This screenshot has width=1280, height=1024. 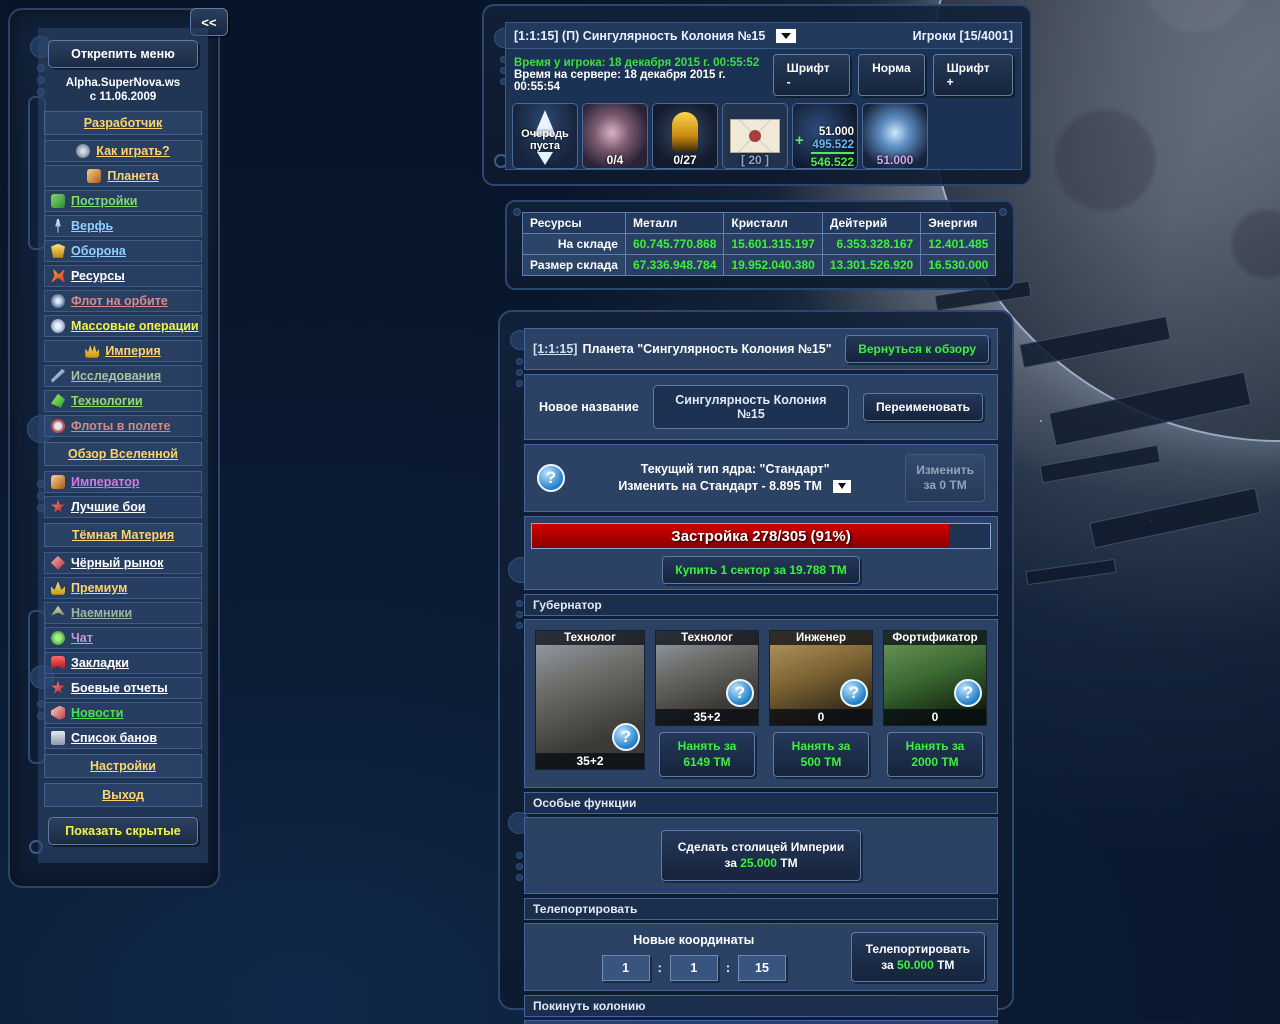 What do you see at coordinates (685, 160) in the screenshot?
I see `shipyard-count: 0/27` at bounding box center [685, 160].